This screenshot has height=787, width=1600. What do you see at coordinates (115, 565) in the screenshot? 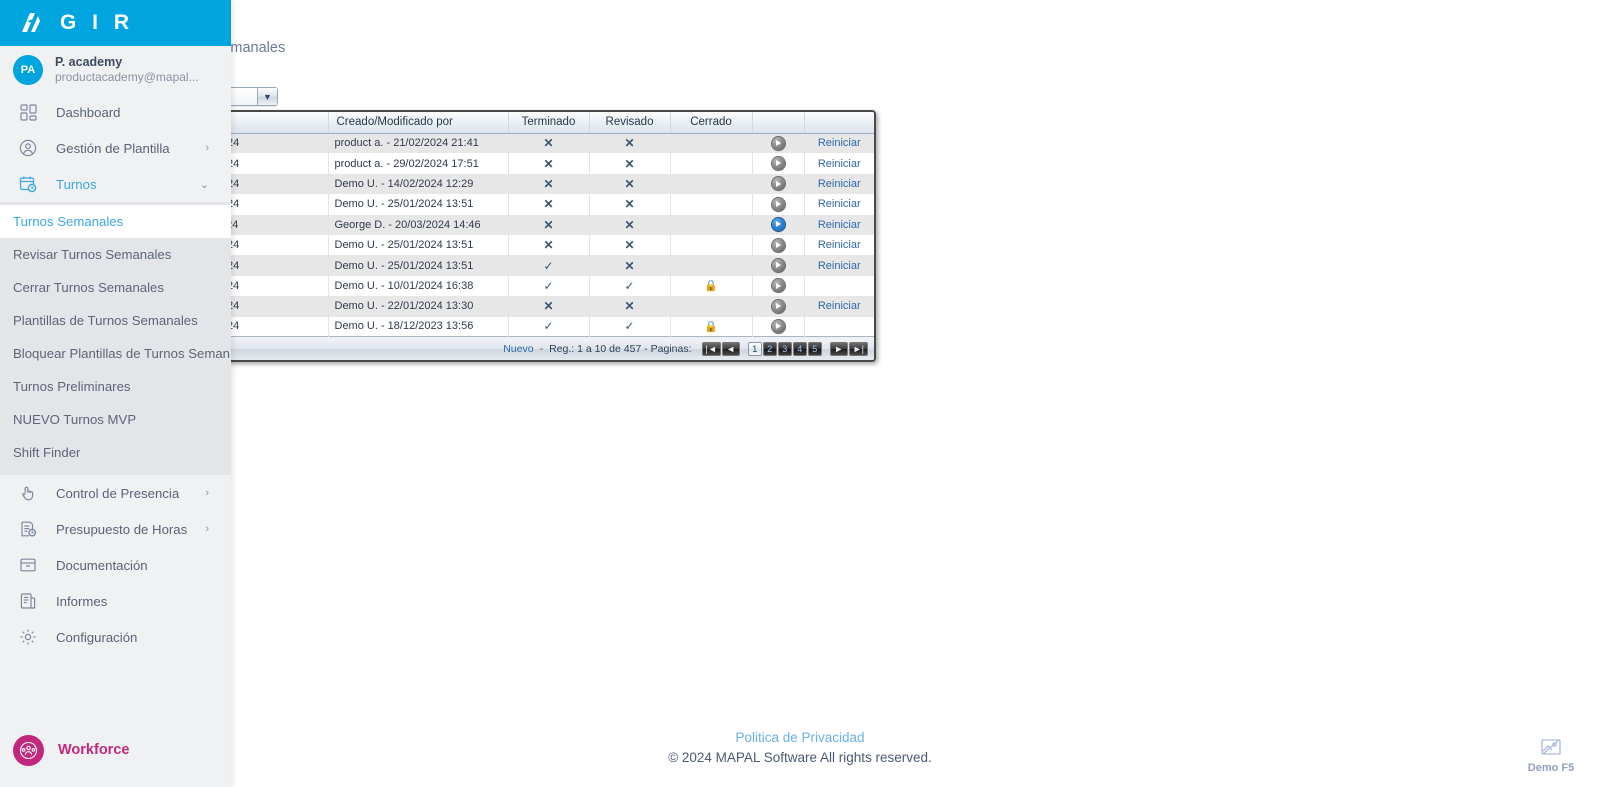
I see `sidebar-item-documentaci-n: Documentación` at bounding box center [115, 565].